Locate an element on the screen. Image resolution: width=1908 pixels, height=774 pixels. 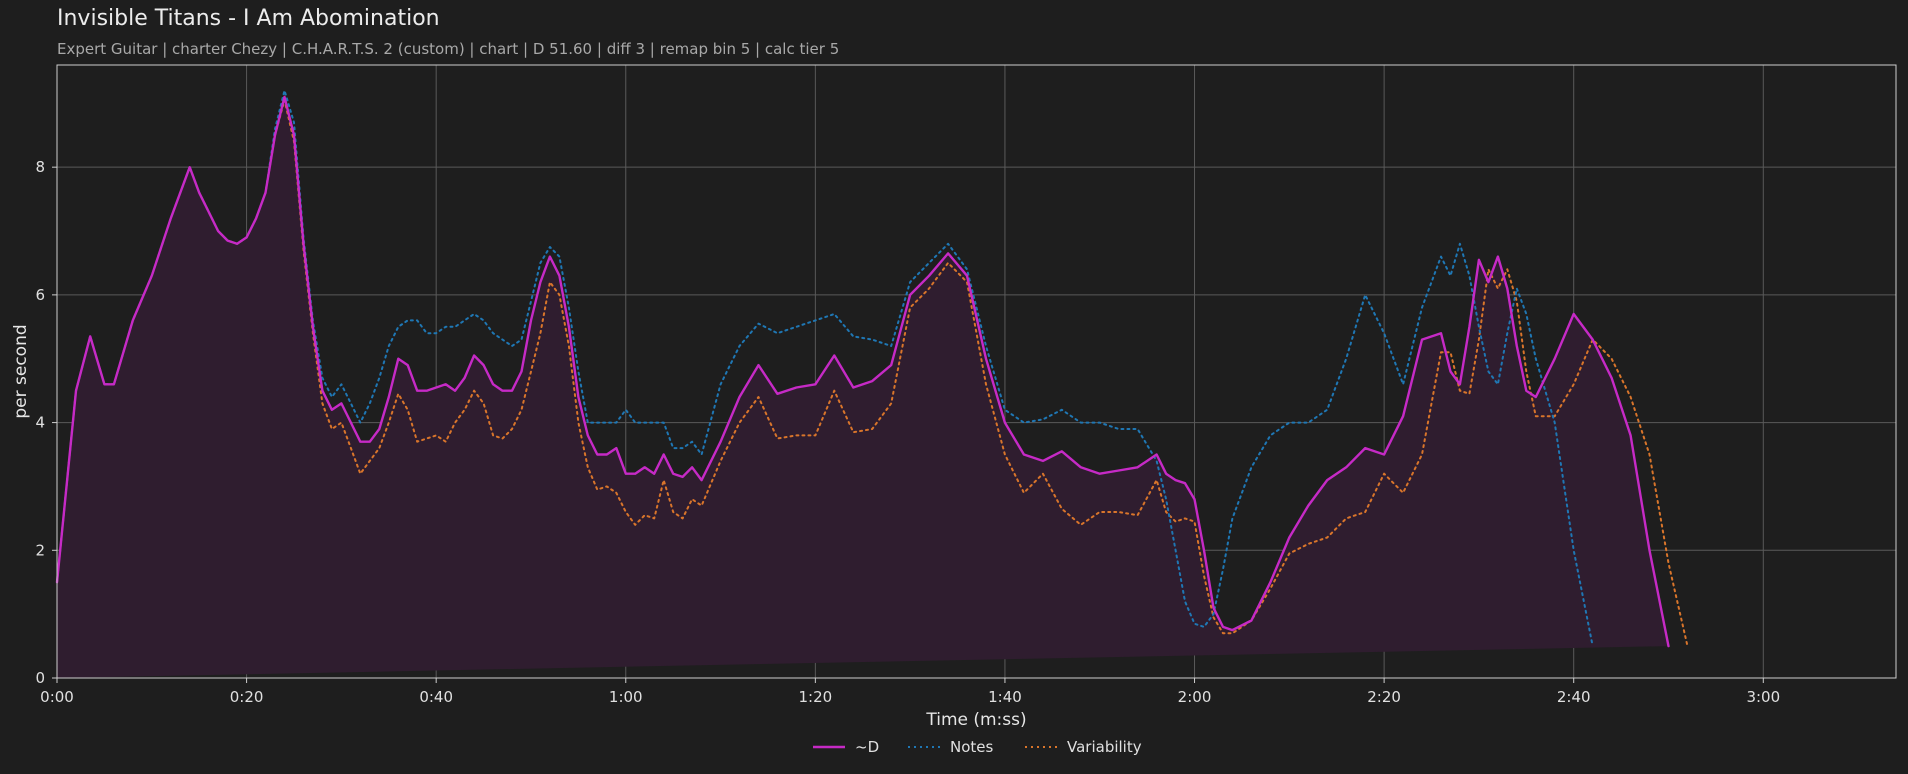
legend: ~D Notes Variability is located at coordinates (977, 747).